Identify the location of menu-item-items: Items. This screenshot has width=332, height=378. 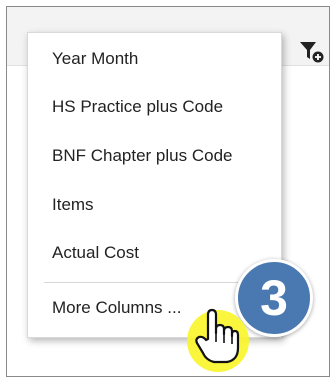
(73, 205).